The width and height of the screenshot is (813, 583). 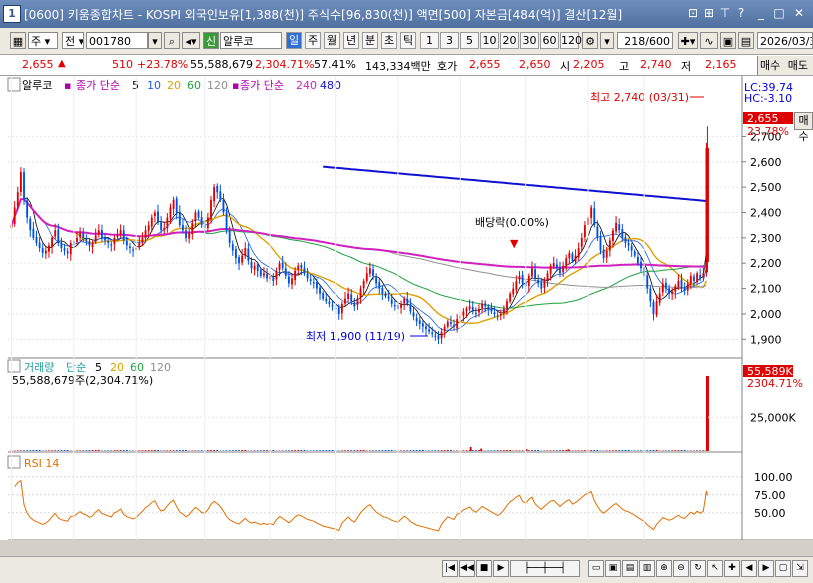 I want to click on layout-icon-1: ▭, so click(x=596, y=568).